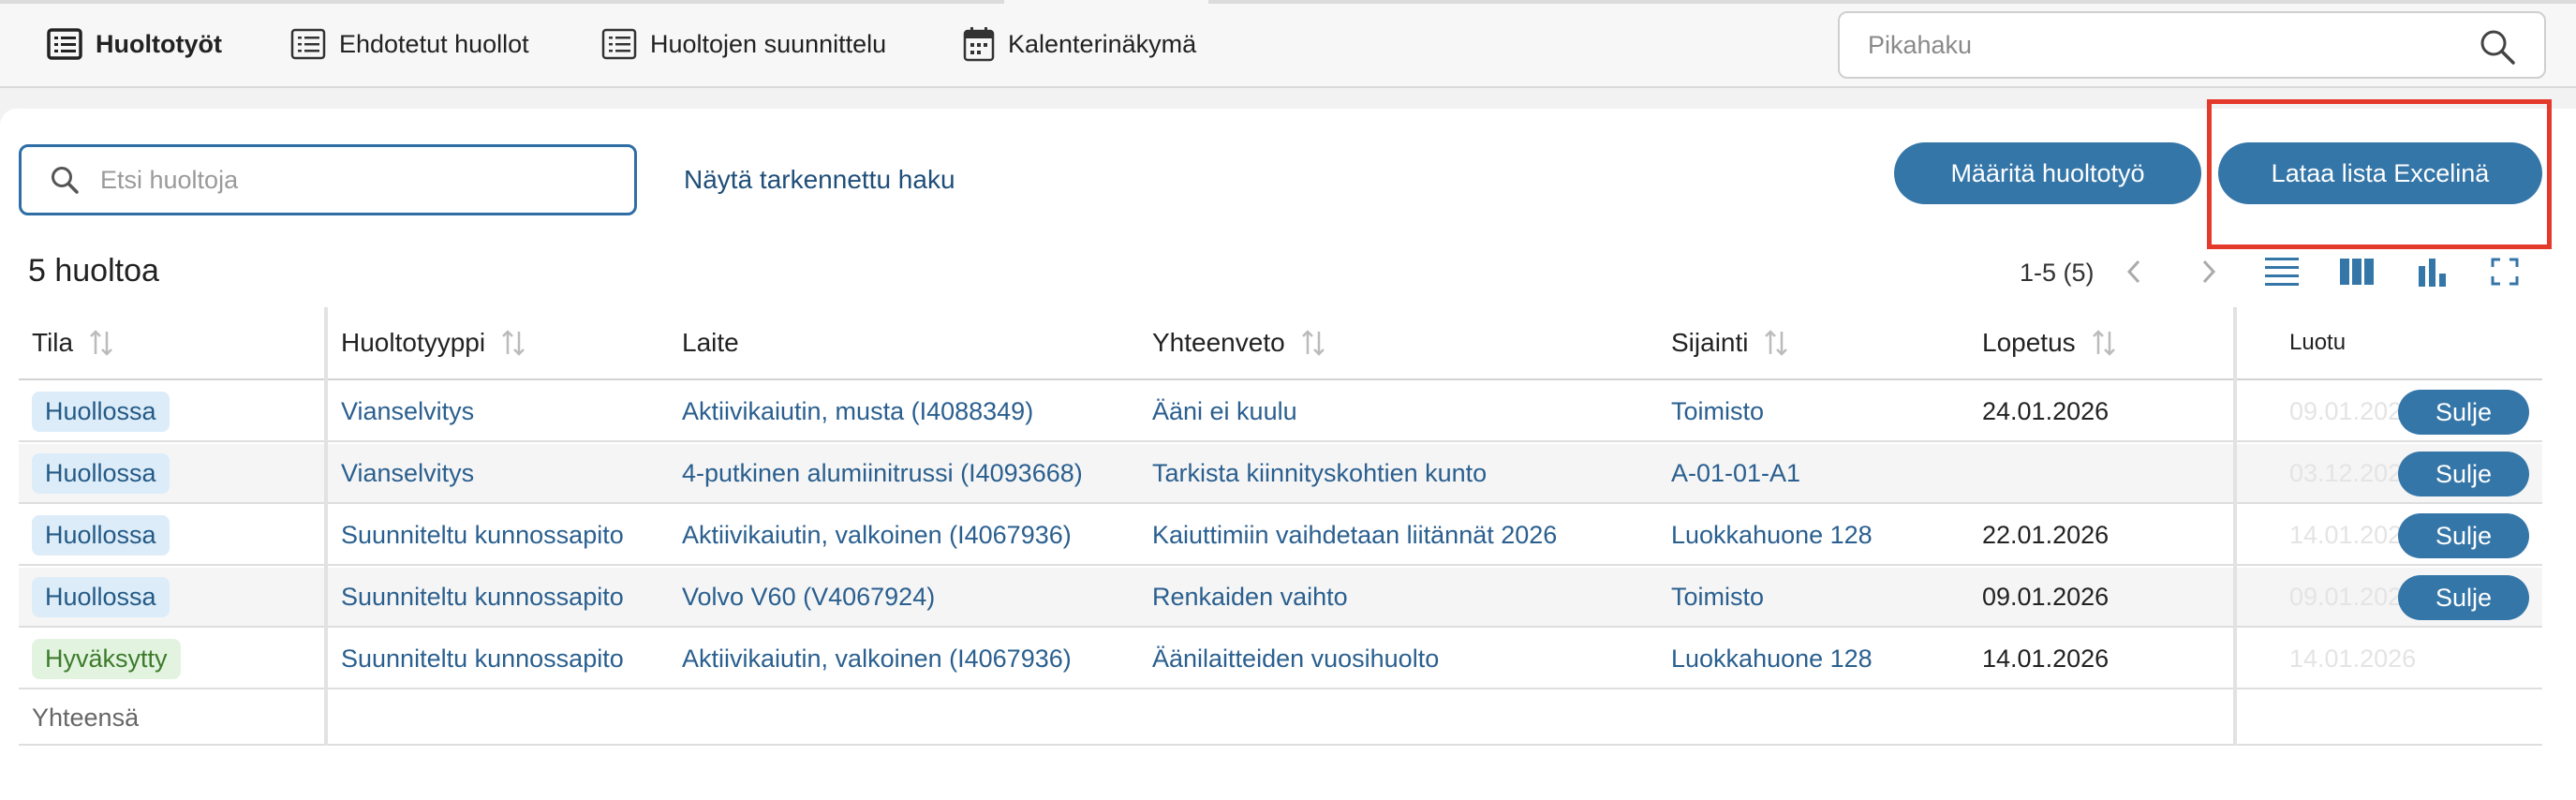 This screenshot has height=800, width=2576. What do you see at coordinates (2046, 534) in the screenshot?
I see `end-date-cell: 22.01.2026` at bounding box center [2046, 534].